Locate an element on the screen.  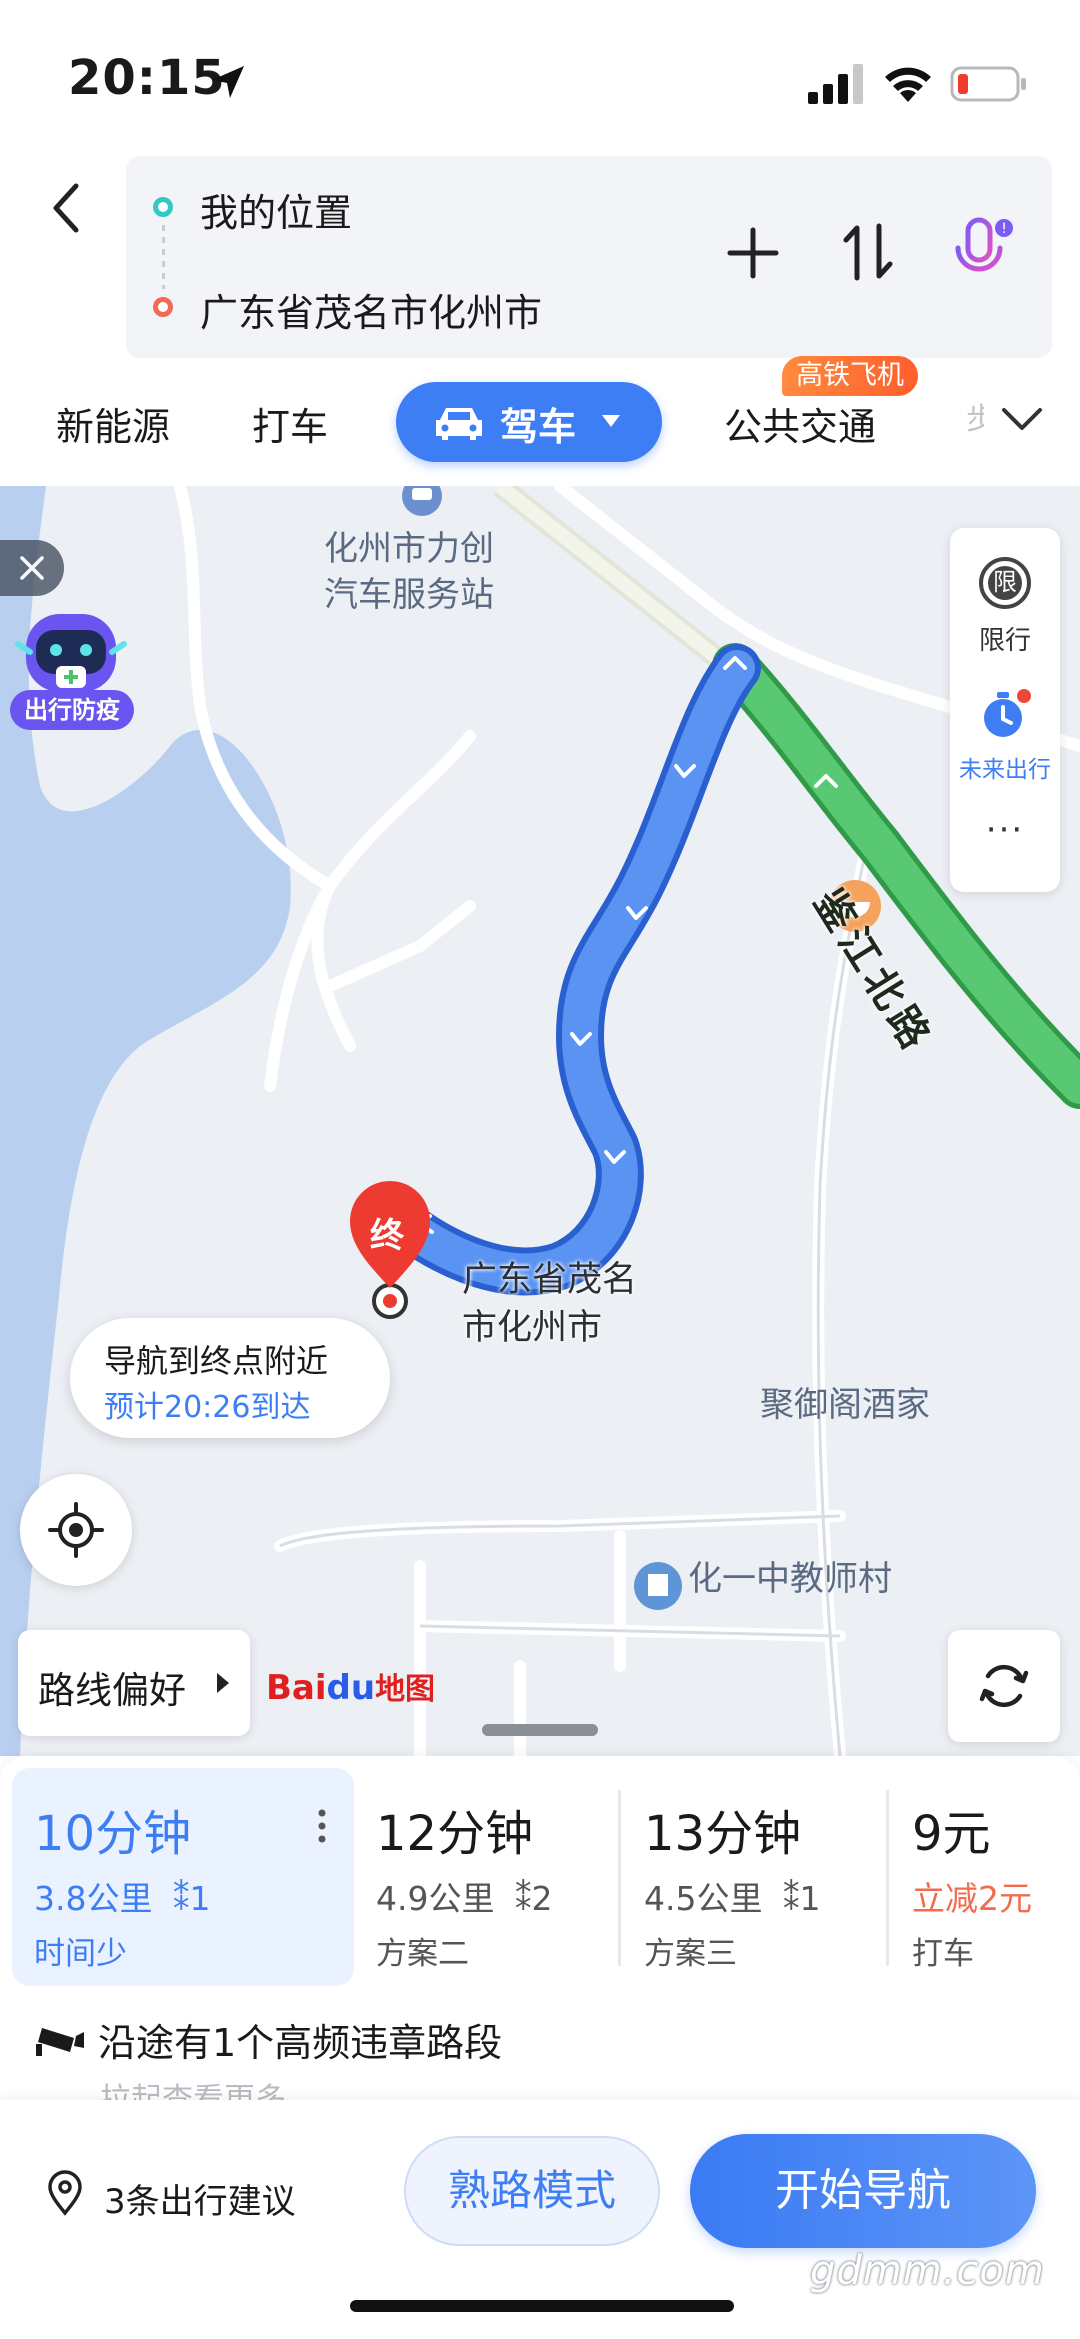
route-option-2: 12分钟 4.9公里 ⁑2 方案二 is located at coordinates (491, 1877).